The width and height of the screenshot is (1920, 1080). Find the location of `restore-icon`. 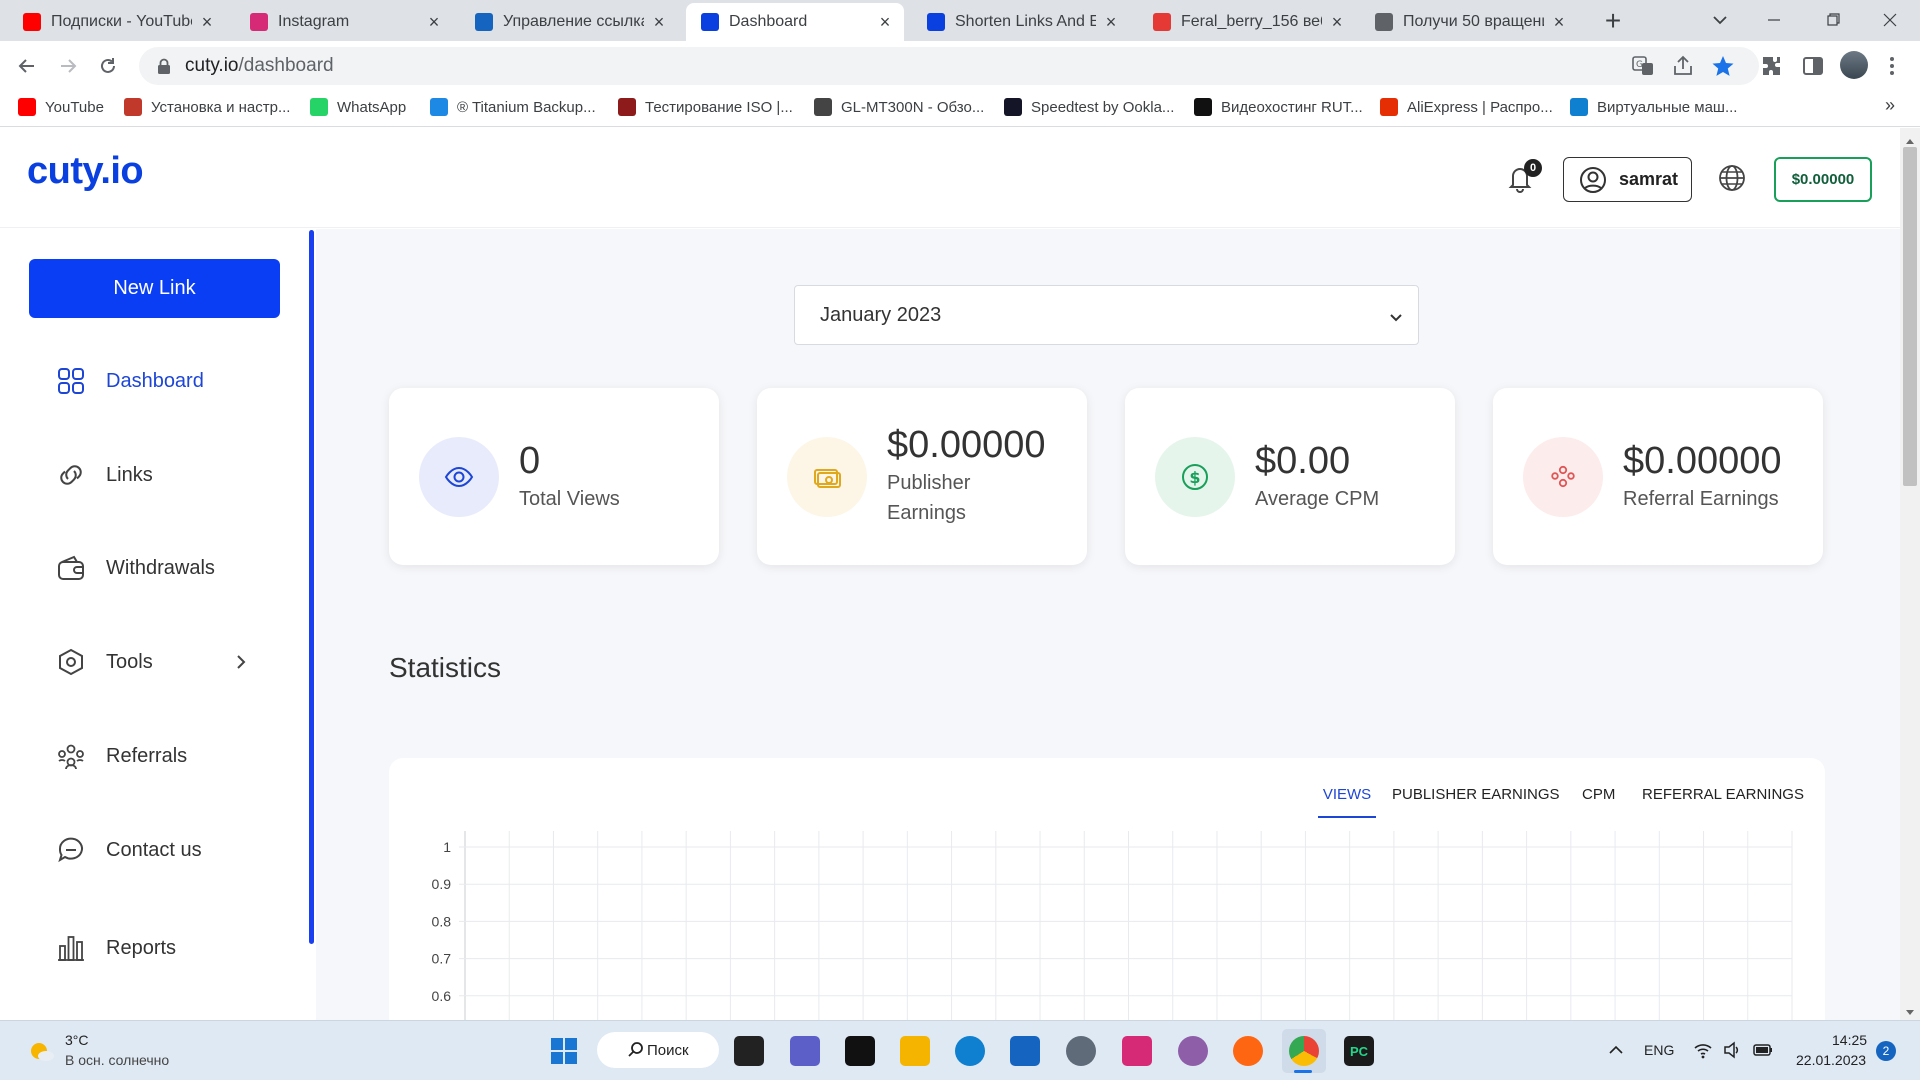

restore-icon is located at coordinates (1833, 20).